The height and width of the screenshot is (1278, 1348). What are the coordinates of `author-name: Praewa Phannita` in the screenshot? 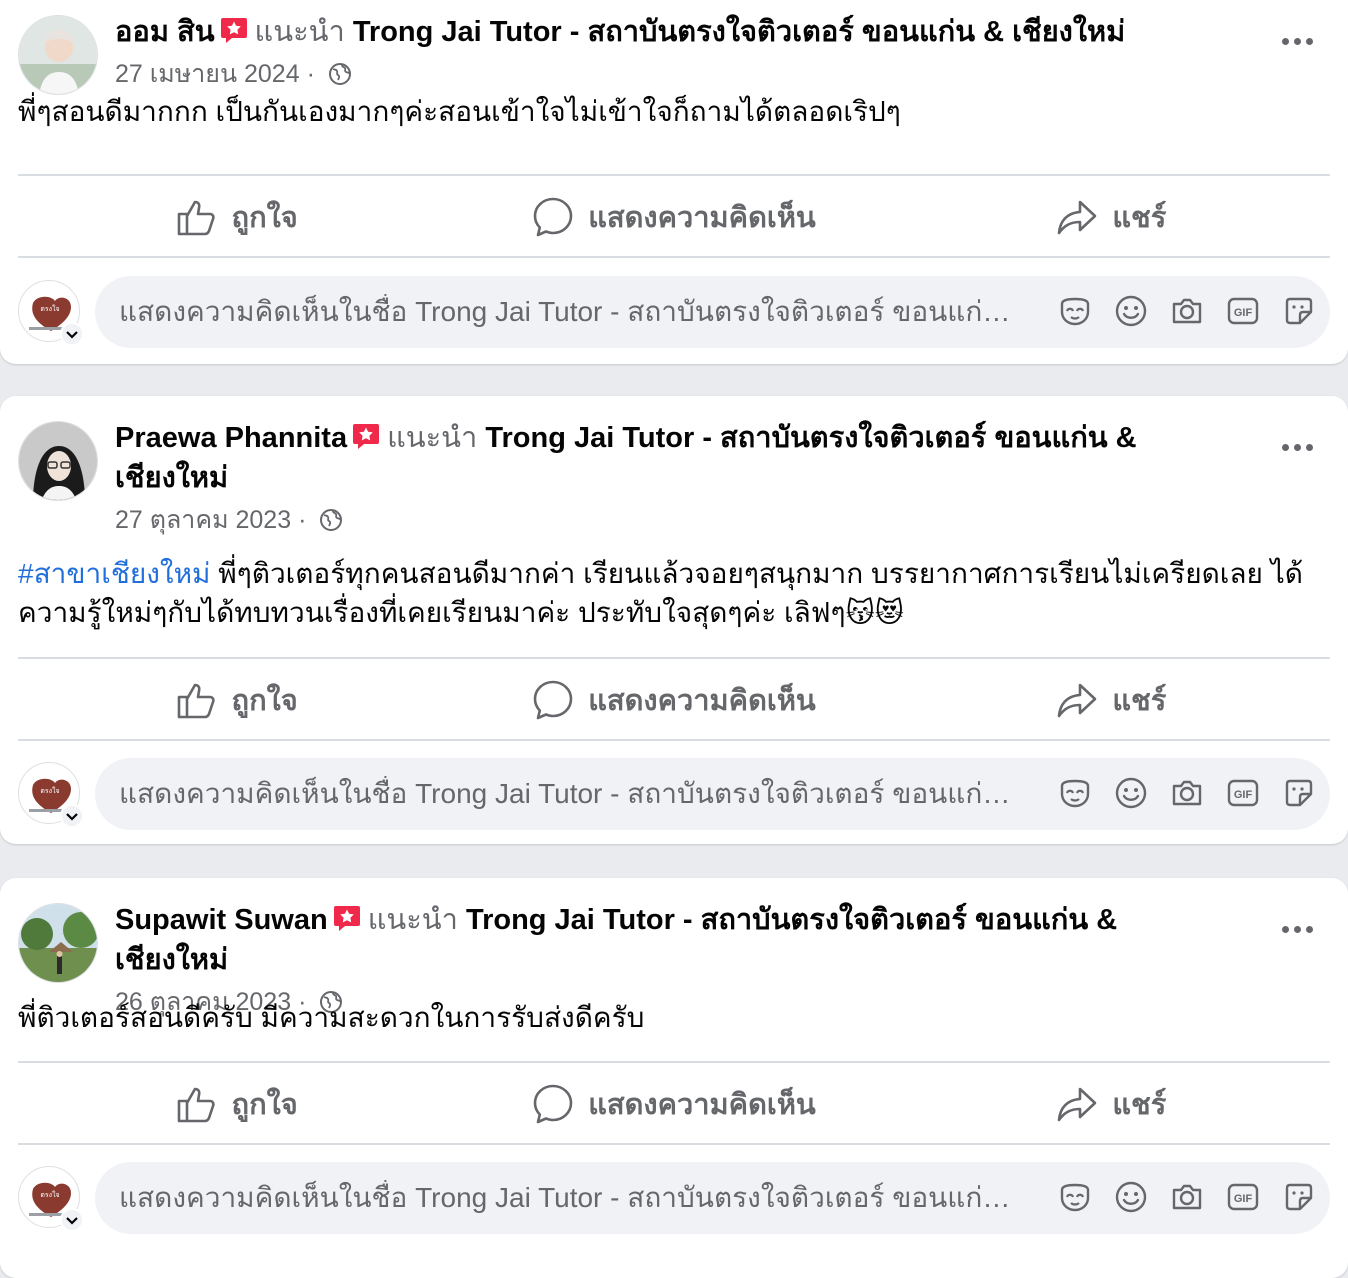 It's located at (231, 438).